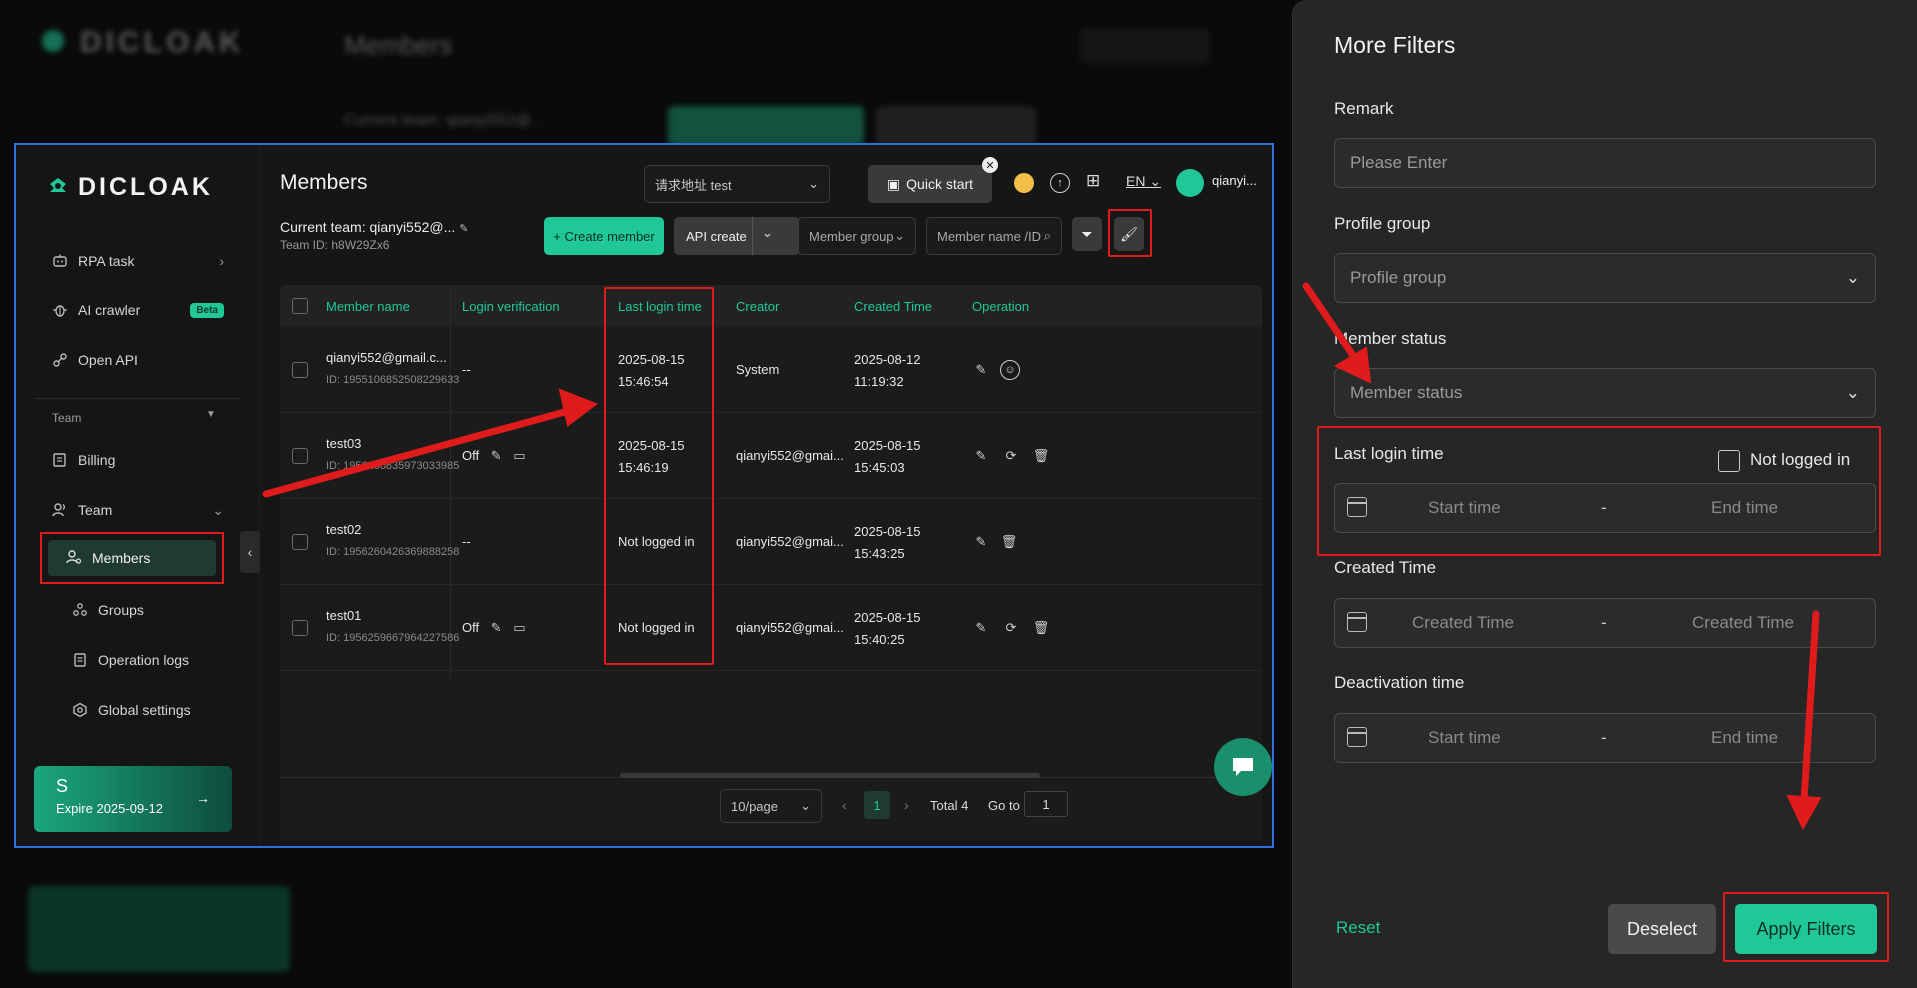  What do you see at coordinates (419, 452) in the screenshot?
I see `arrow-to-table` at bounding box center [419, 452].